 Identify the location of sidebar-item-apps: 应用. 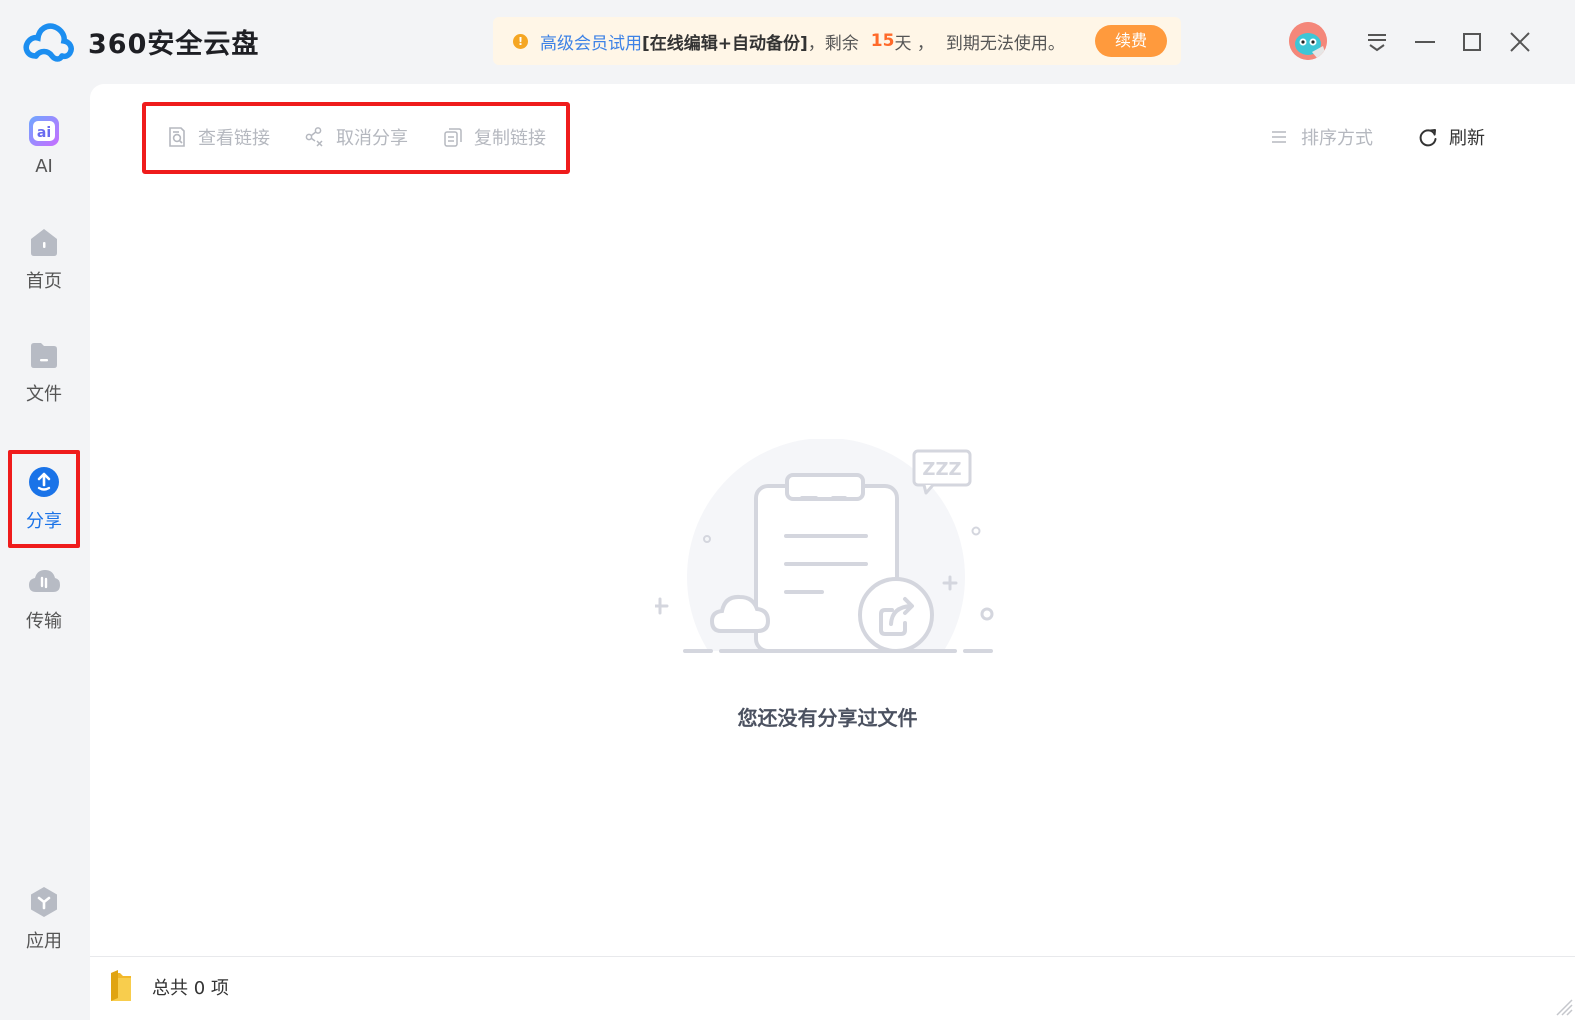
(44, 919).